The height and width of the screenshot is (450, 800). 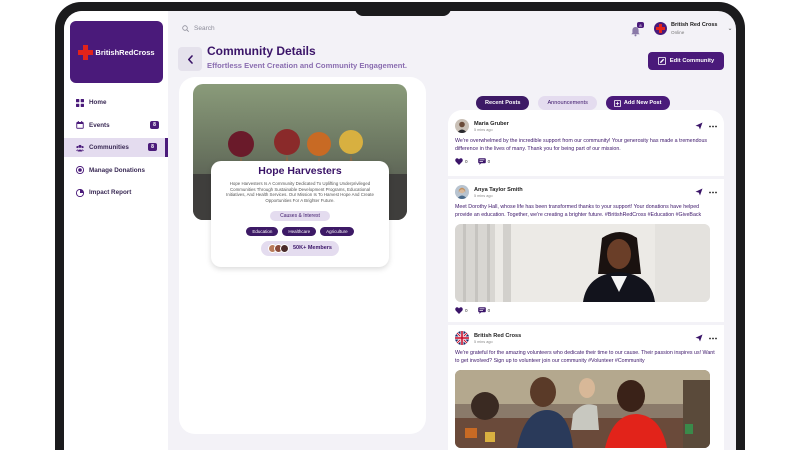 What do you see at coordinates (154, 124) in the screenshot?
I see `events-count-badge: 8` at bounding box center [154, 124].